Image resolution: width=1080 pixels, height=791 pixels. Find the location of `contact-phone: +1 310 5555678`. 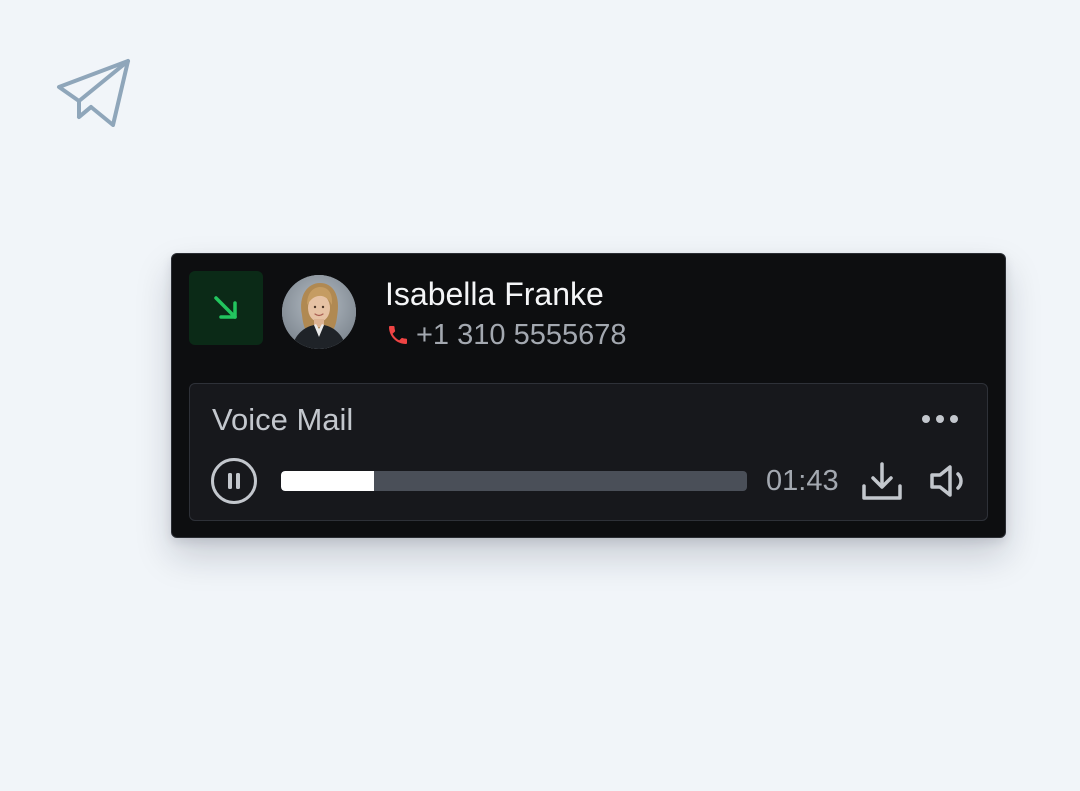

contact-phone: +1 310 5555678 is located at coordinates (506, 335).